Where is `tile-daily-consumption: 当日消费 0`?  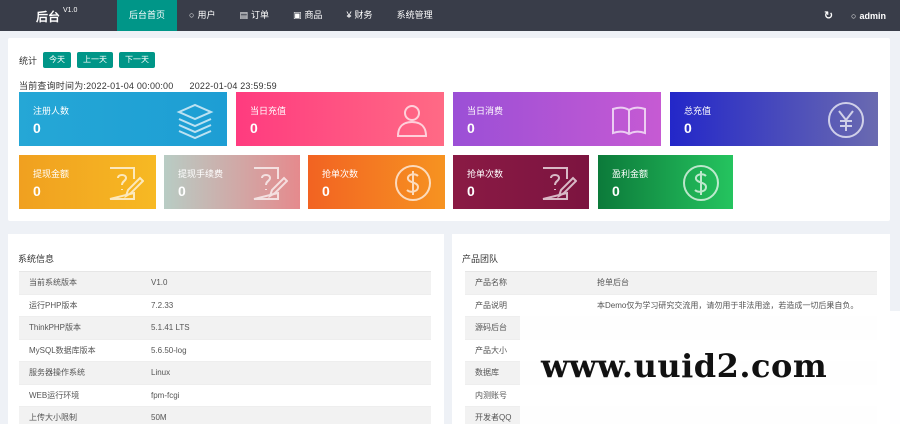
tile-daily-consumption: 当日消费 0 is located at coordinates (557, 119).